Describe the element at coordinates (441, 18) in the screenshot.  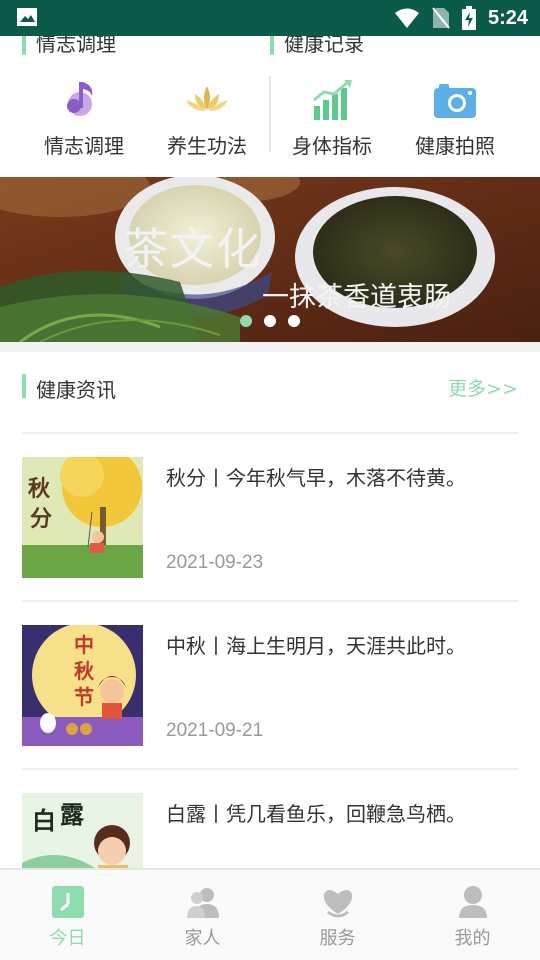
I see `no-sim-icon` at that location.